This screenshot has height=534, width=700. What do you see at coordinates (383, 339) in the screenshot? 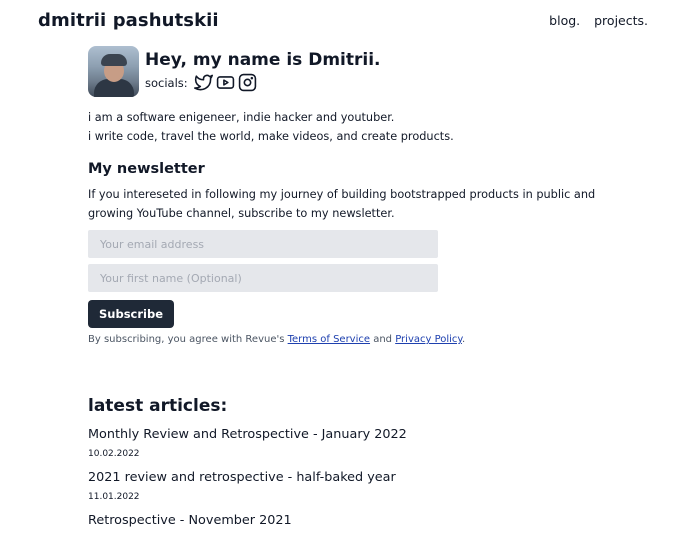
I see `terms-and: and` at bounding box center [383, 339].